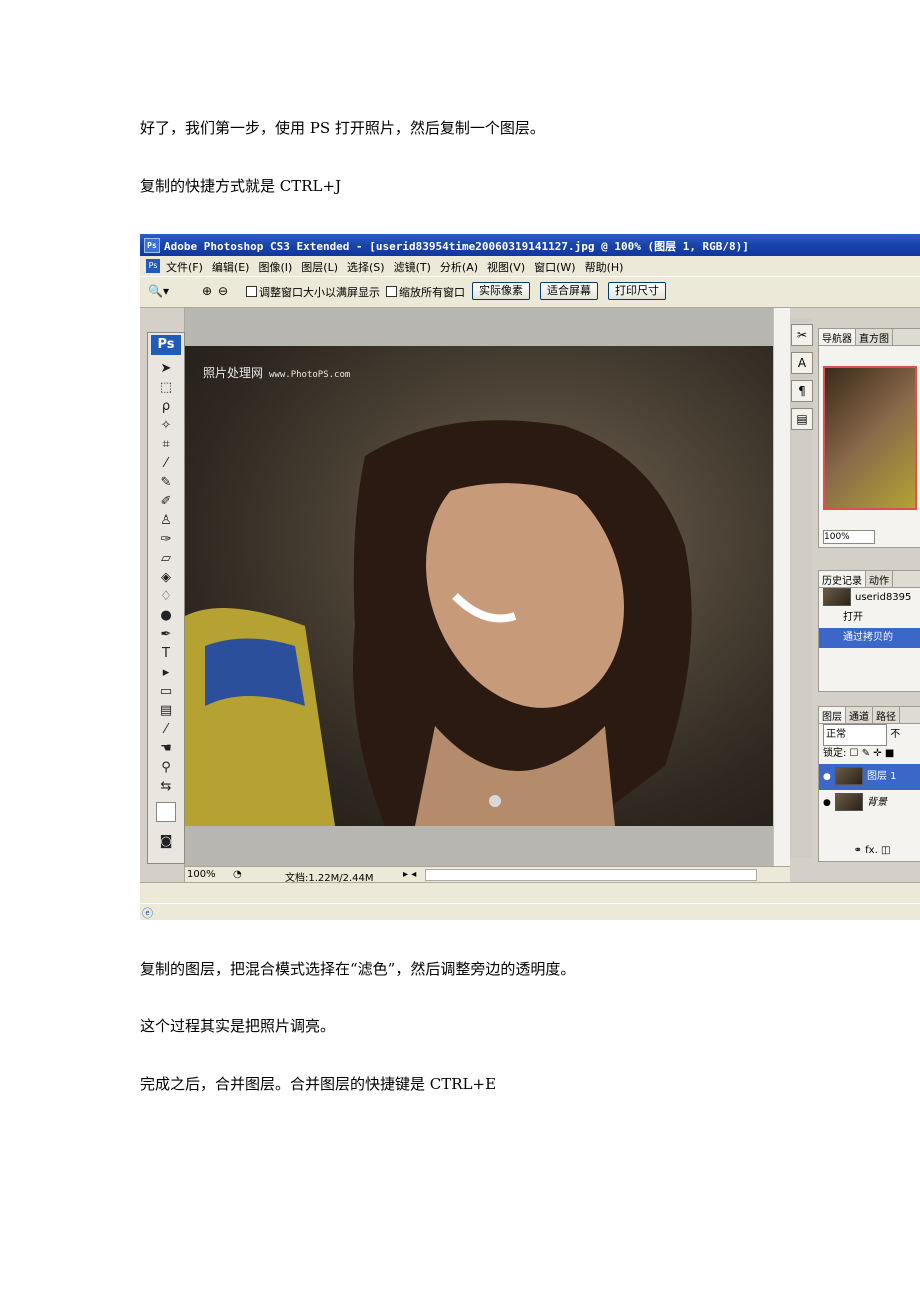 This screenshot has width=920, height=1302. What do you see at coordinates (166, 501) in the screenshot?
I see `brush-tool-icon: ✐` at bounding box center [166, 501].